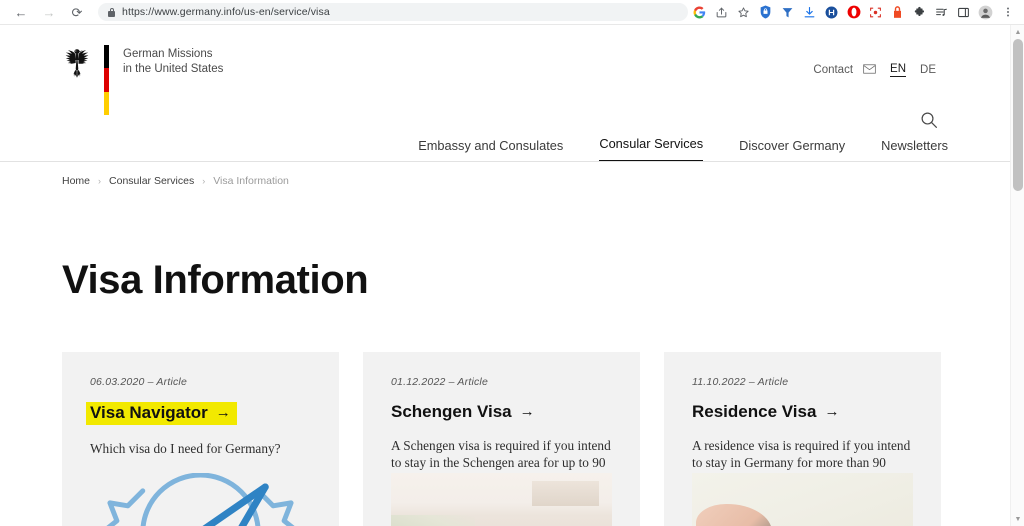 The image size is (1024, 526). Describe the element at coordinates (77, 12) in the screenshot. I see `reload-button: ⟳` at that location.